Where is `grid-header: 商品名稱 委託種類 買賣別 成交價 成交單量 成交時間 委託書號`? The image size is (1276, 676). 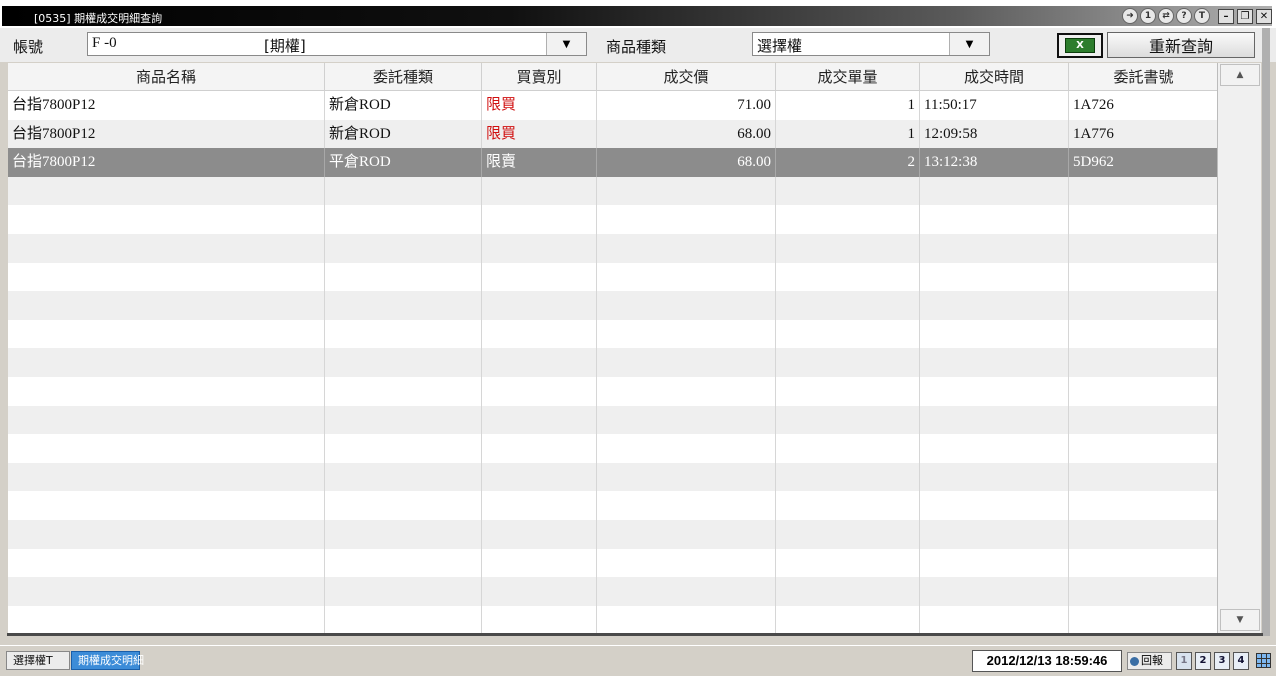
grid-header: 商品名稱 委託種類 買賣別 成交價 成交單量 成交時間 委託書號 is located at coordinates (613, 77).